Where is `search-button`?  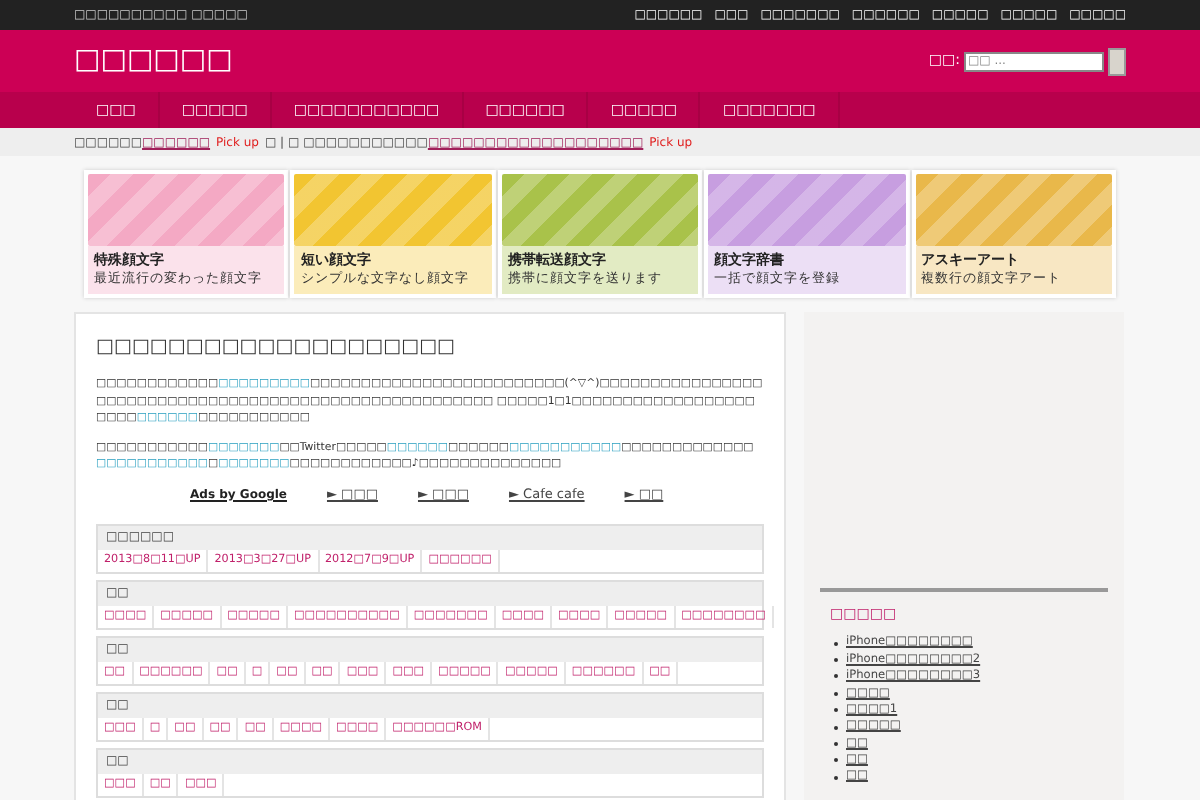 search-button is located at coordinates (1117, 61).